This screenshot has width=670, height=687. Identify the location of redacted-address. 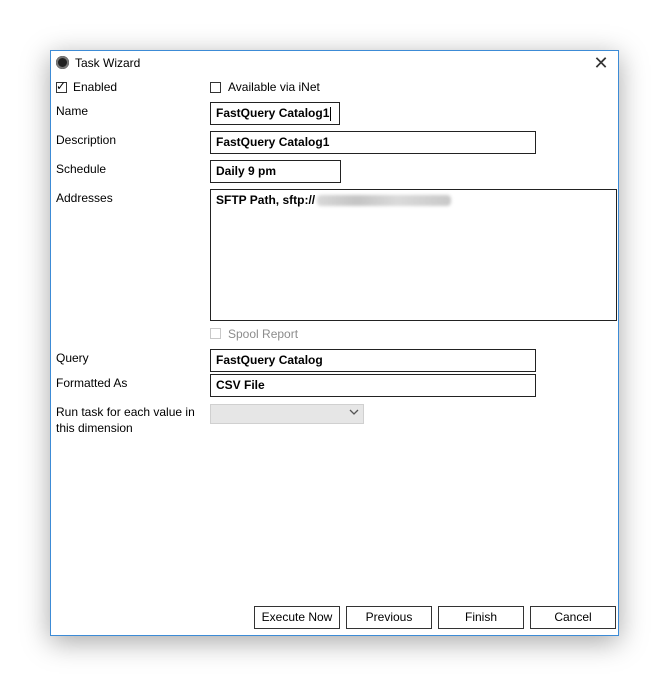
(384, 201).